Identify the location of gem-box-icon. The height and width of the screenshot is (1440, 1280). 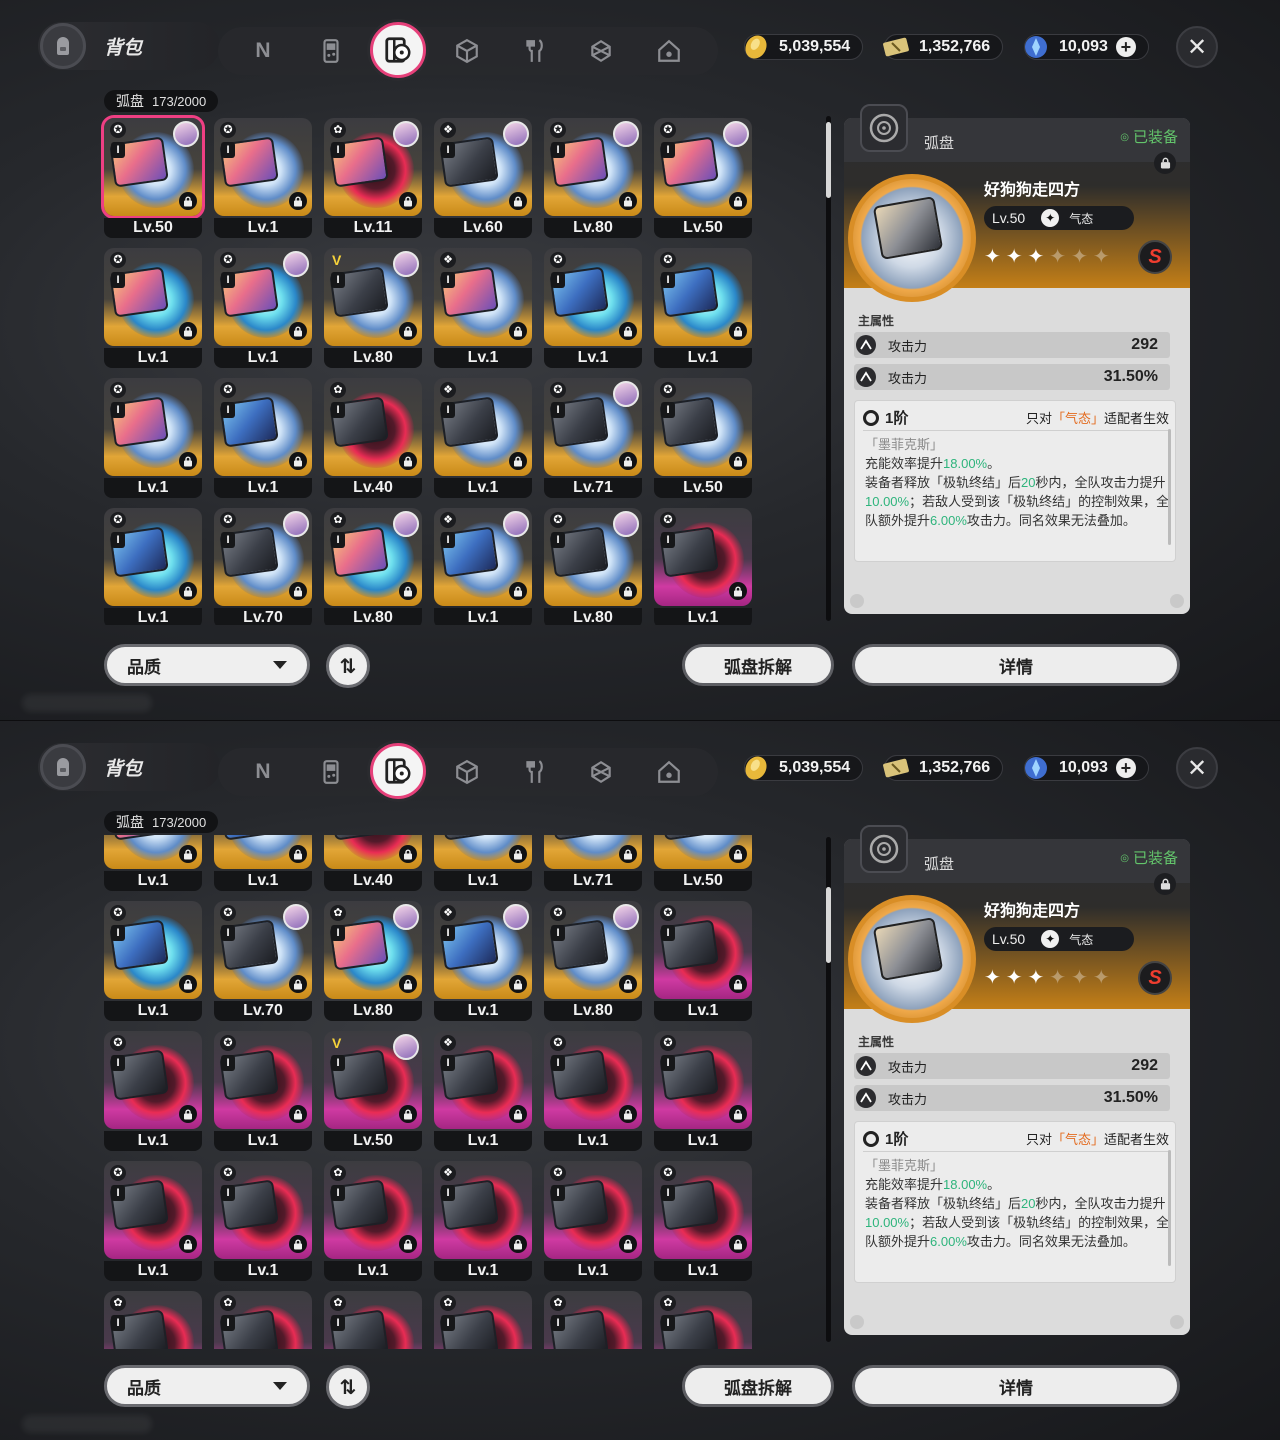
(601, 51).